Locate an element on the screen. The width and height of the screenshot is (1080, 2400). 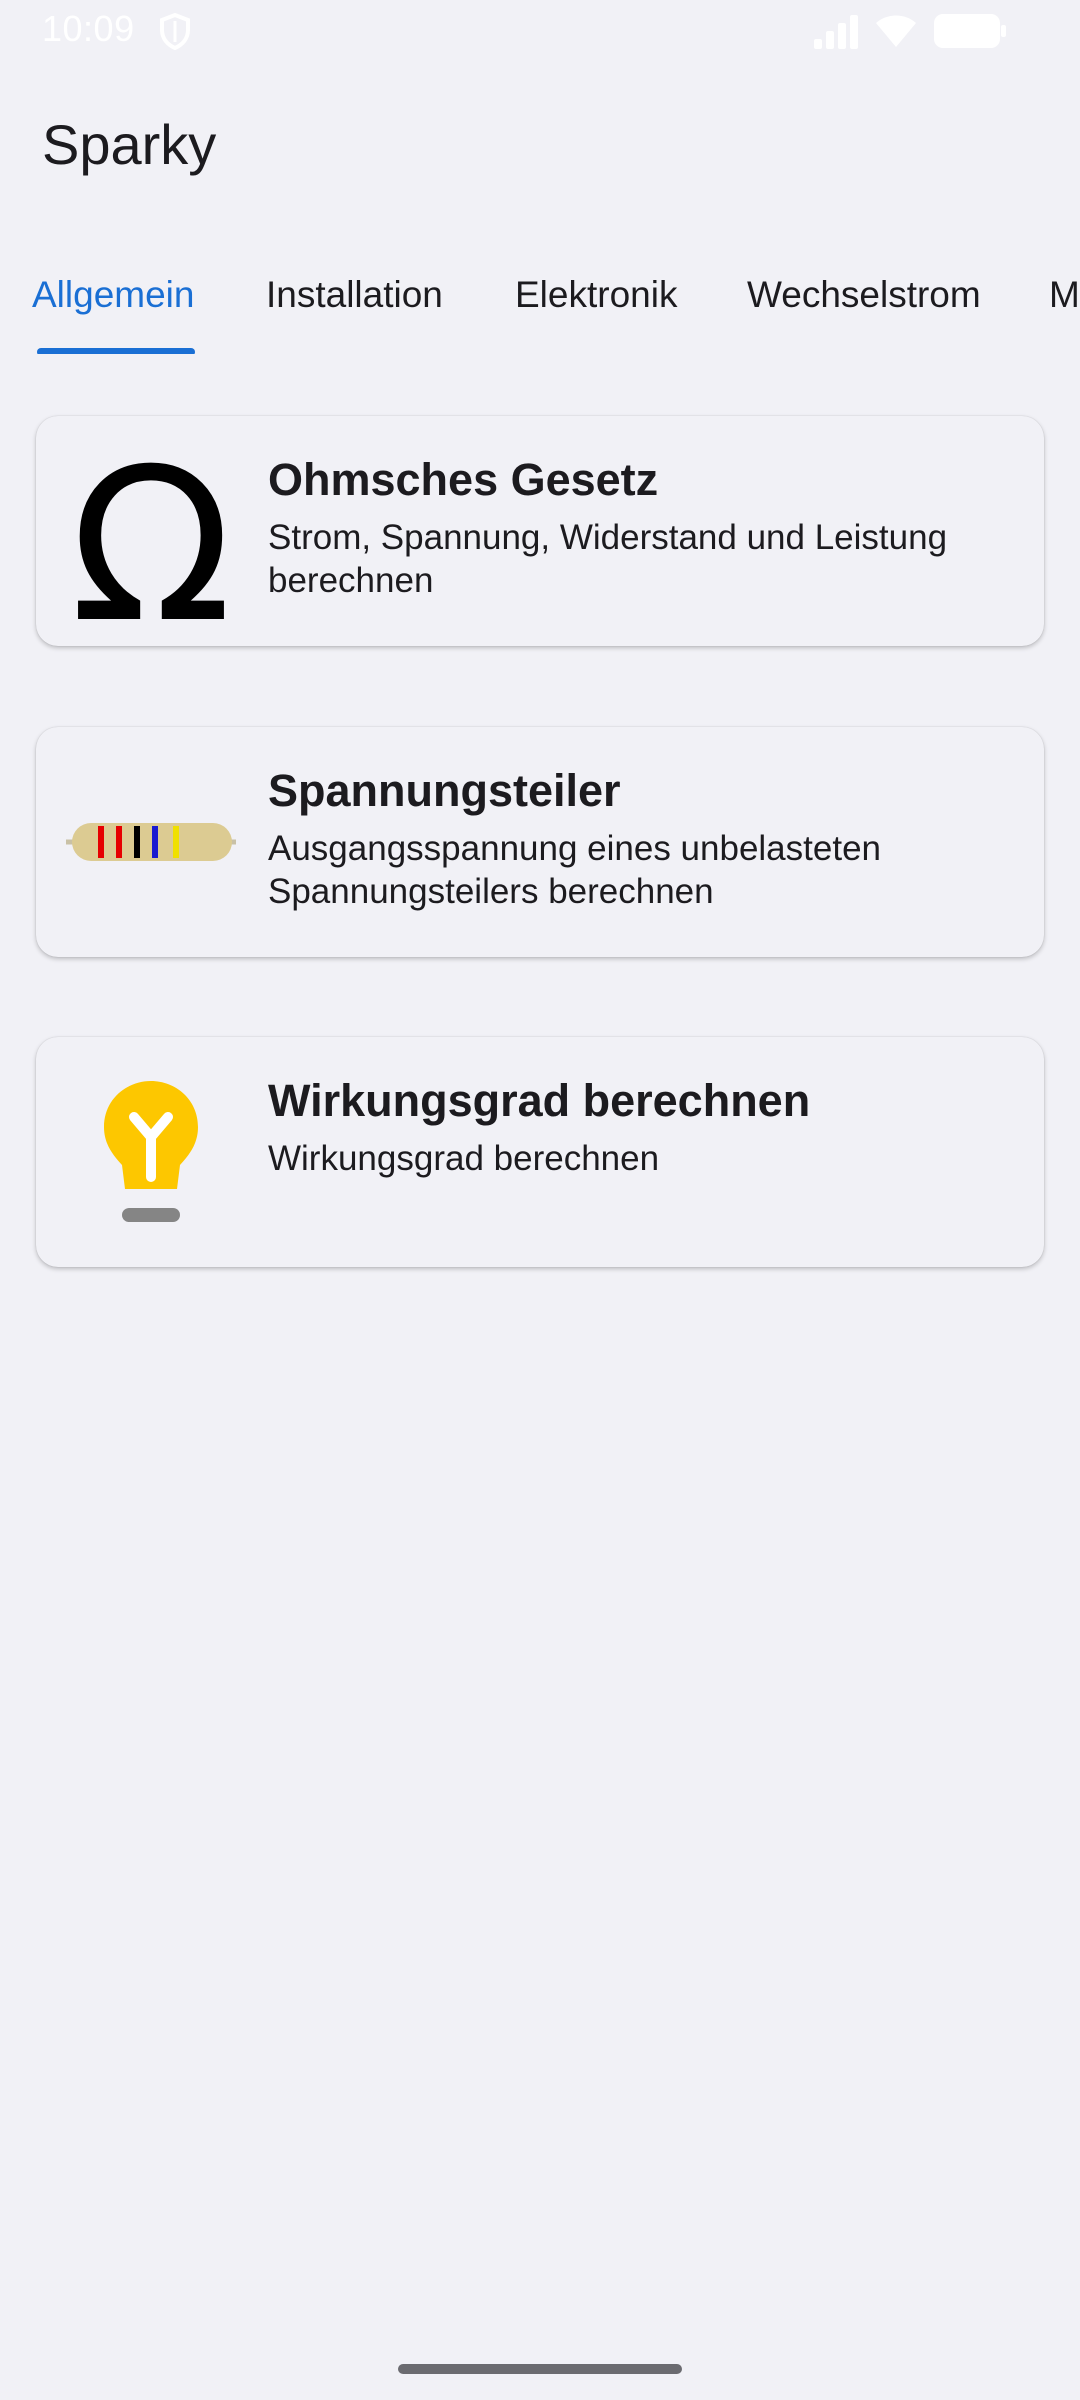
tab-indicator is located at coordinates (116, 351).